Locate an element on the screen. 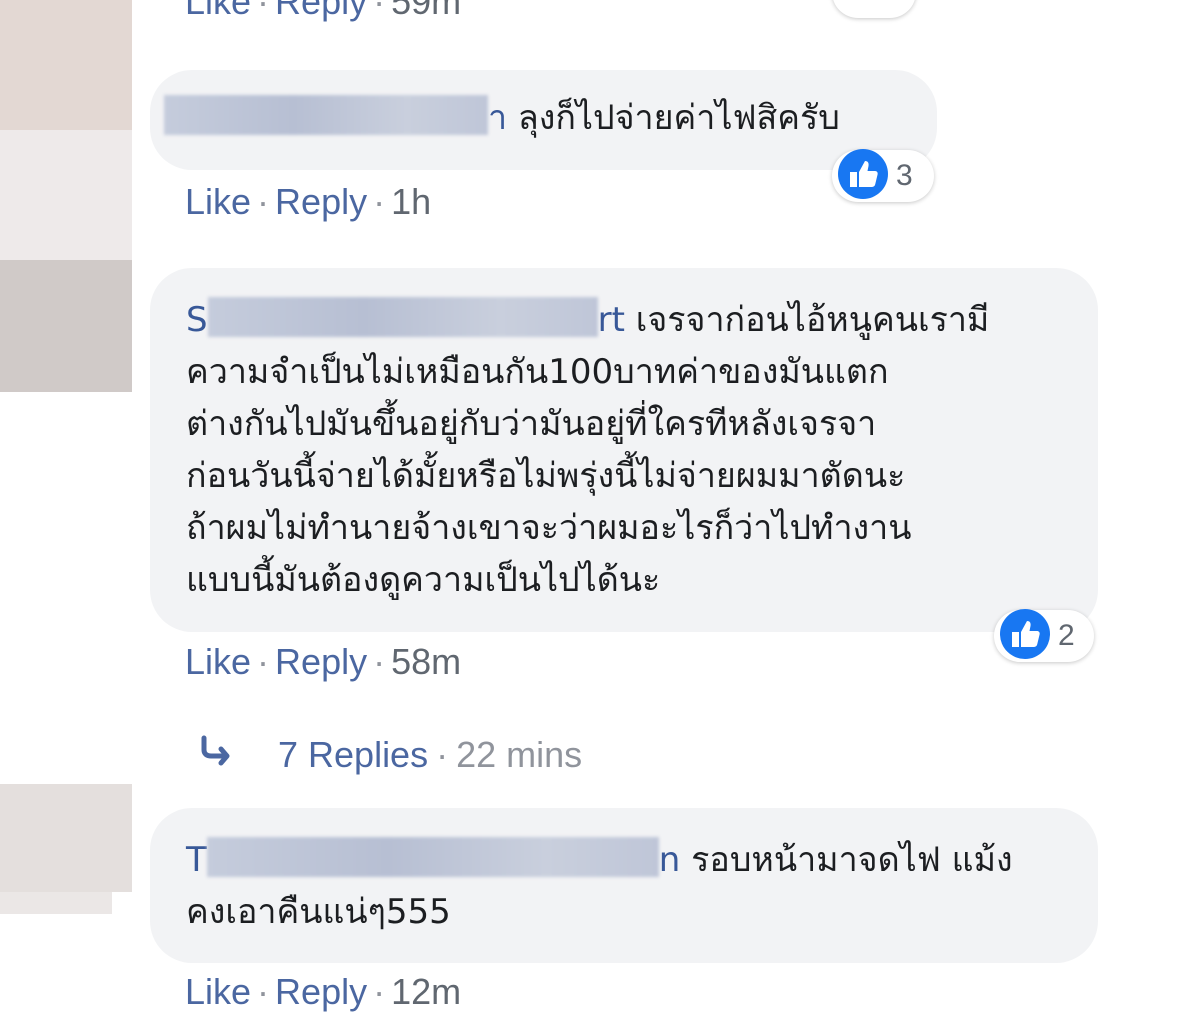 The height and width of the screenshot is (1023, 1200). comment-text-line: แบบนี้มันต้องดูความเป็นไปได้นะ is located at coordinates (423, 580).